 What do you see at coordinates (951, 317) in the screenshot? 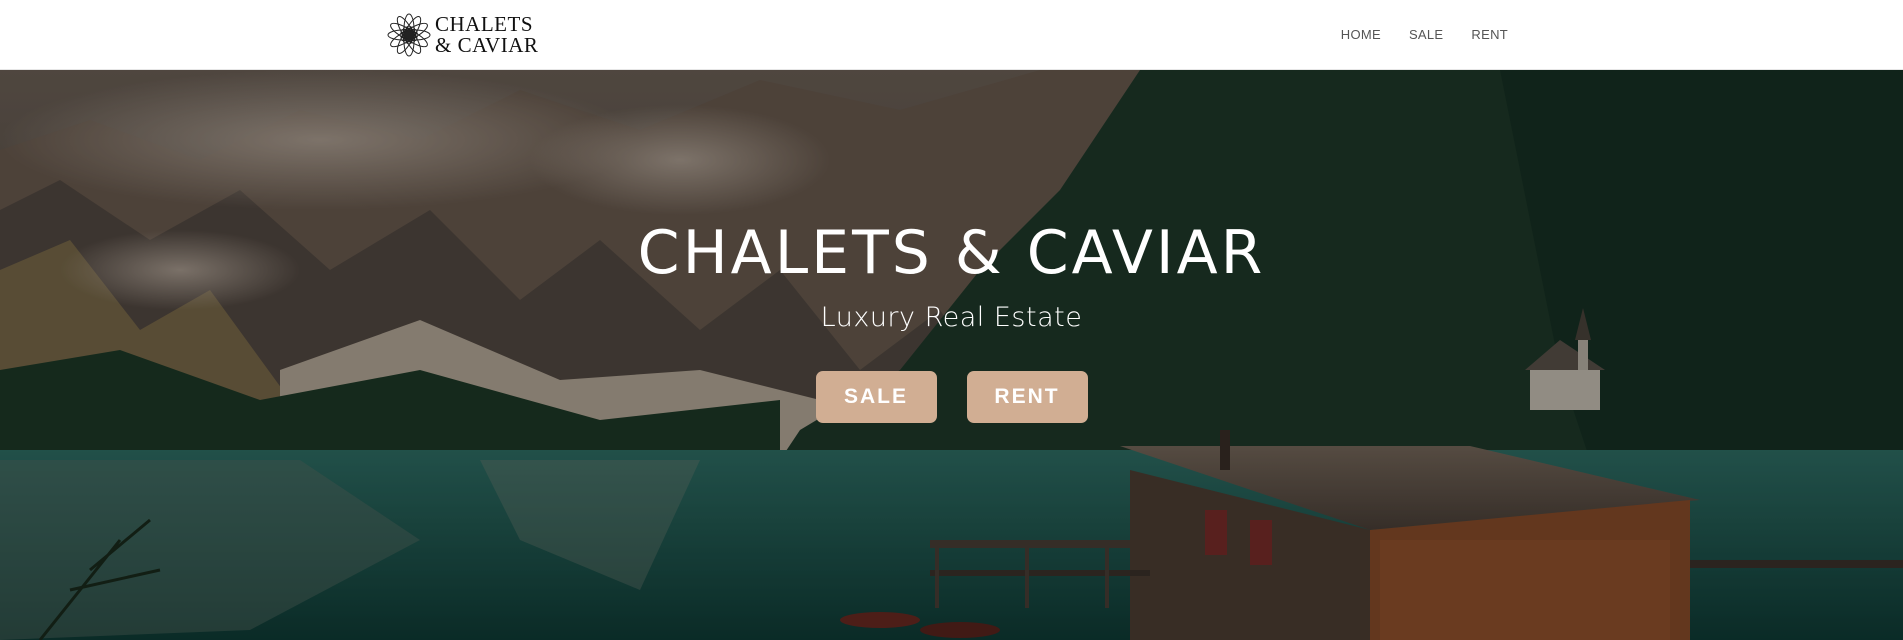
I see `hero-subtitle: Luxury Real Estate` at bounding box center [951, 317].